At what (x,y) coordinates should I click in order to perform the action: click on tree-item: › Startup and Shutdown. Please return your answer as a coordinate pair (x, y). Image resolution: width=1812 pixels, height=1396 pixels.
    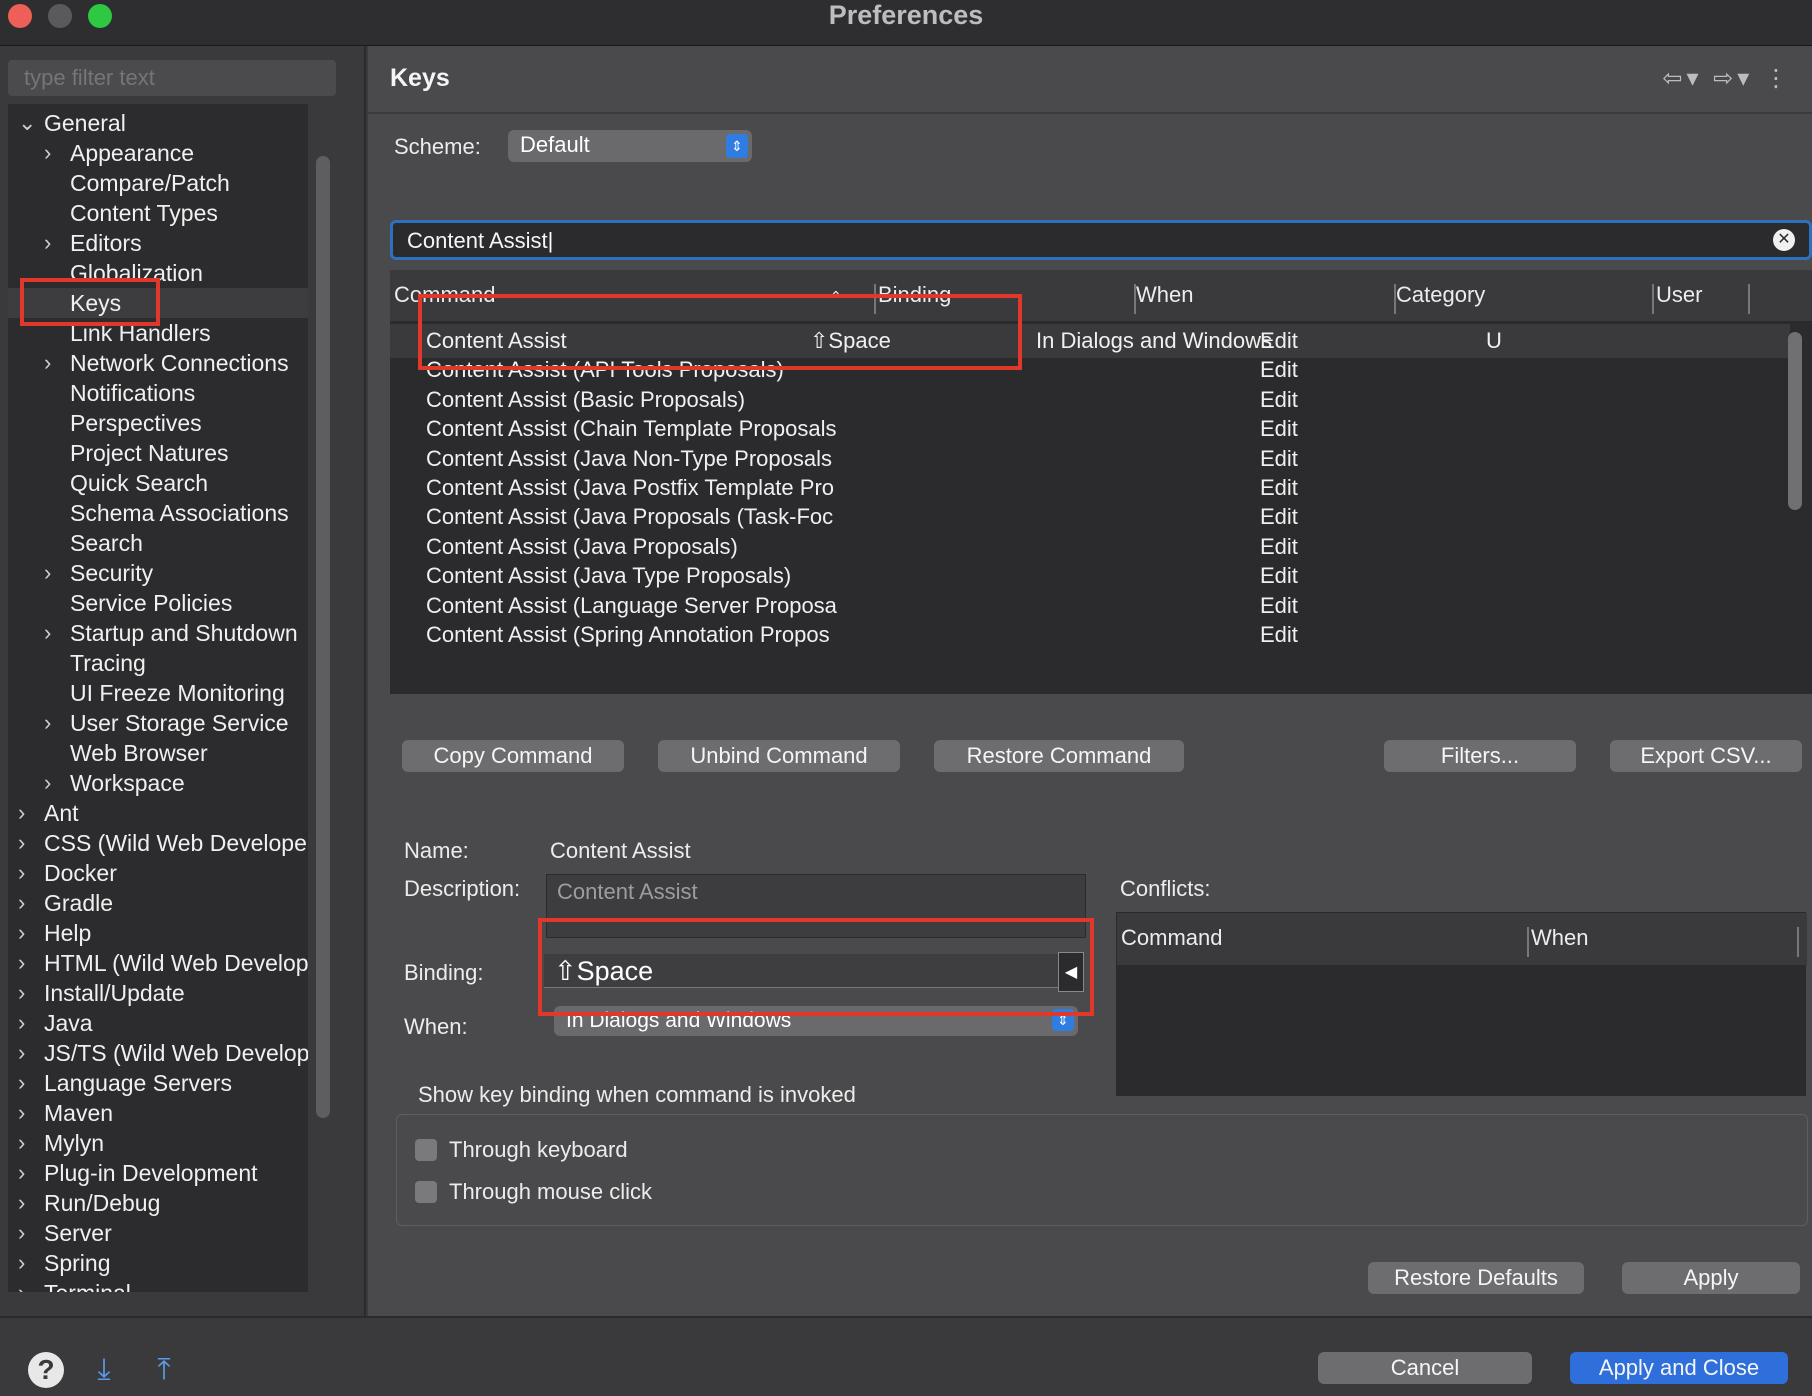
    Looking at the image, I should click on (158, 633).